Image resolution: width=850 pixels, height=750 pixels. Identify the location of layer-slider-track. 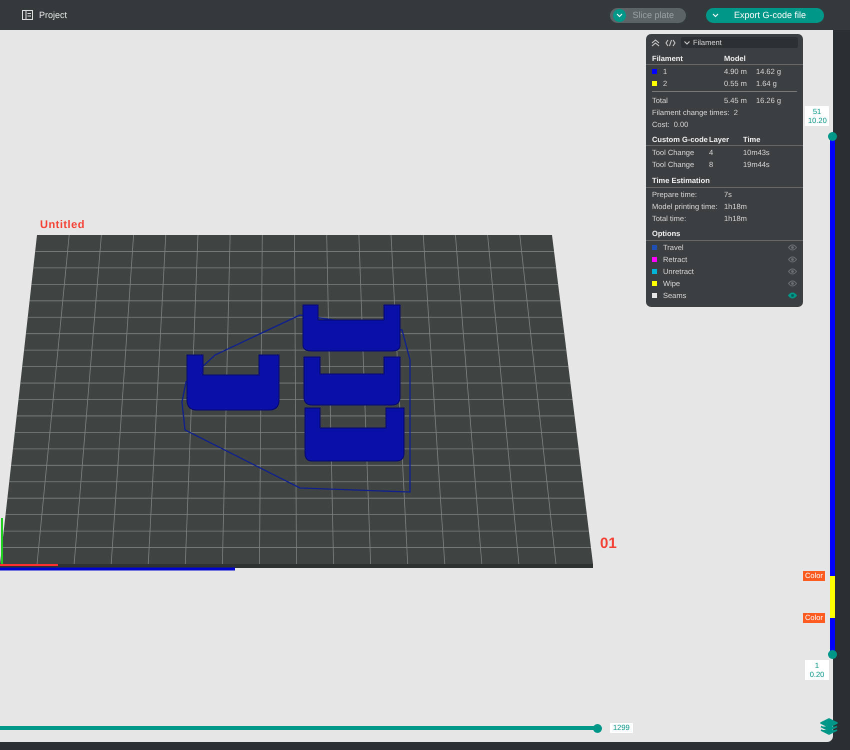
(832, 395).